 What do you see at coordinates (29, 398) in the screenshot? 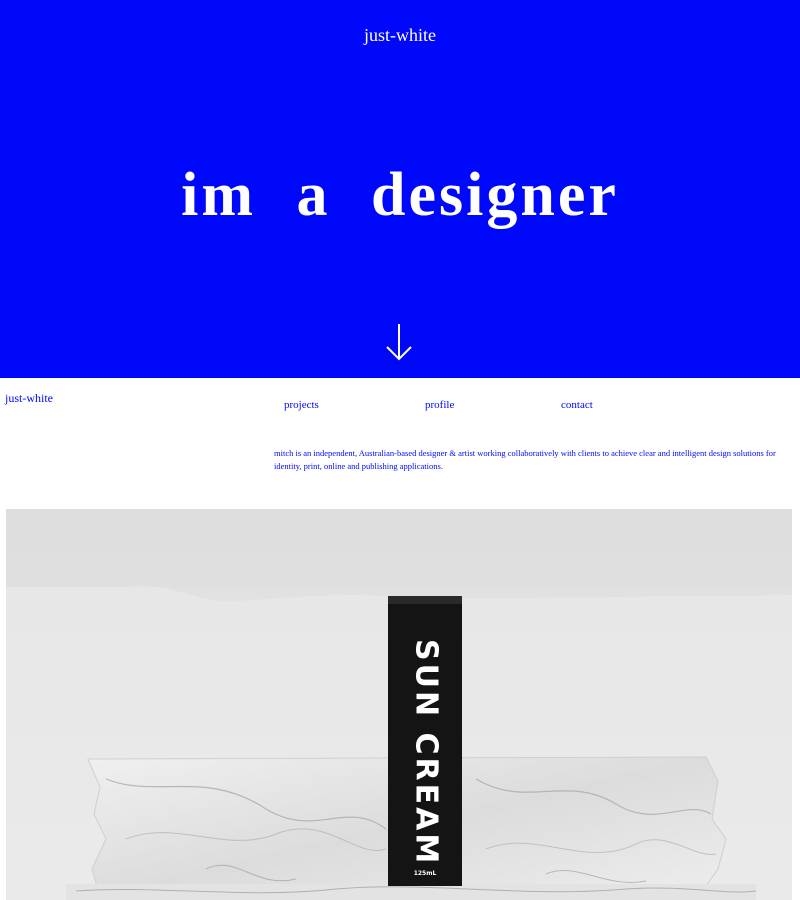
I see `nav-logo: just-white` at bounding box center [29, 398].